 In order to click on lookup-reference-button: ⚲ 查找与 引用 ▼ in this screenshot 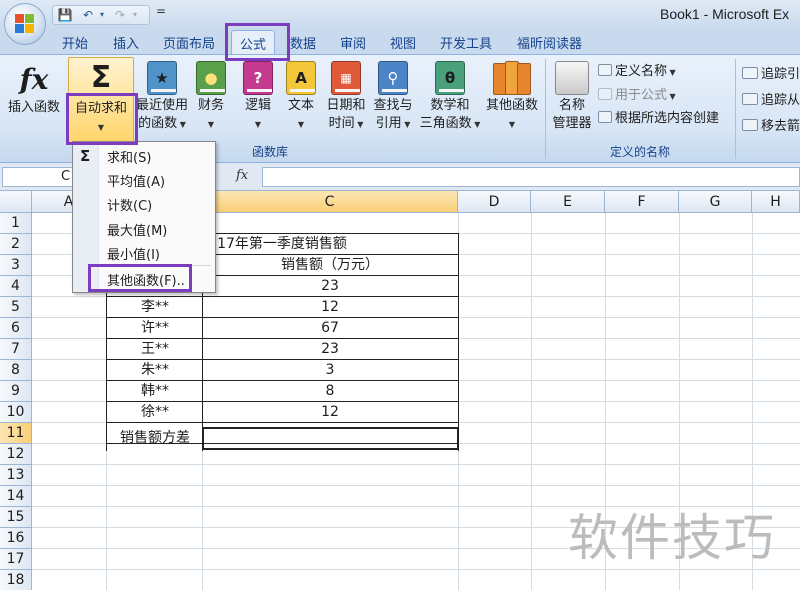, I will do `click(393, 97)`.